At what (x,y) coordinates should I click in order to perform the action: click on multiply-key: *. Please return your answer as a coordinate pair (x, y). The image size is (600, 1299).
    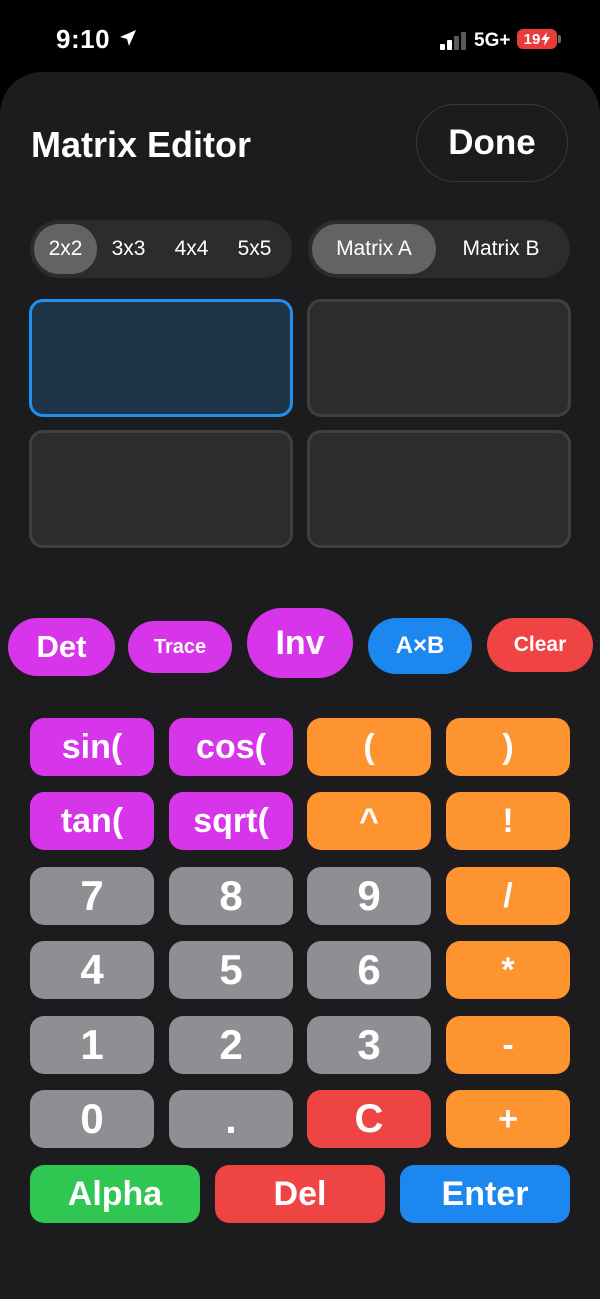
    Looking at the image, I should click on (508, 970).